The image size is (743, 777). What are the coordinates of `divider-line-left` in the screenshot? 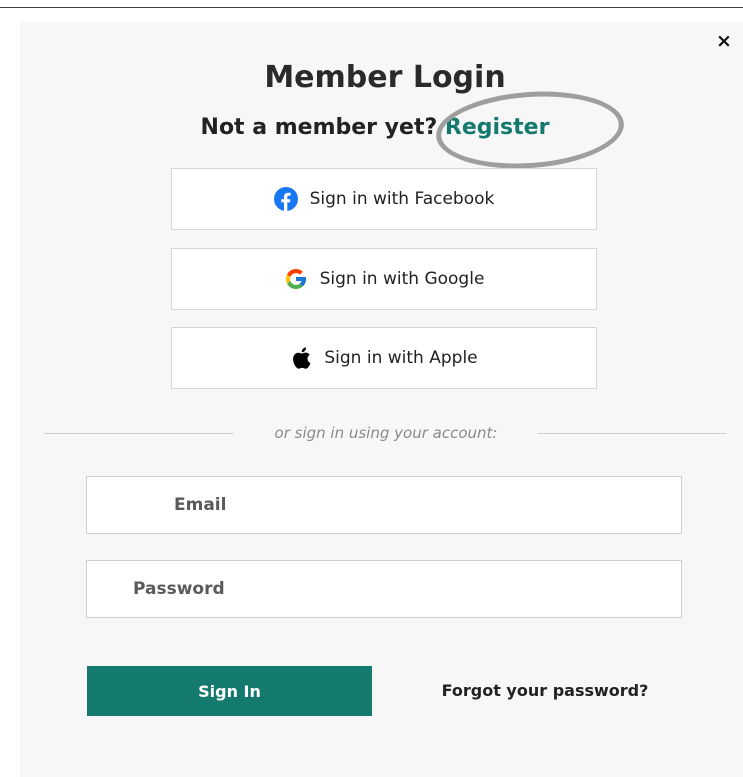 It's located at (139, 433).